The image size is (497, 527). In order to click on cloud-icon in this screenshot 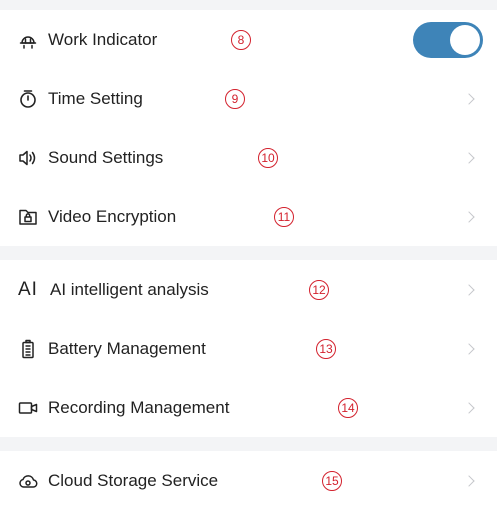, I will do `click(28, 481)`.